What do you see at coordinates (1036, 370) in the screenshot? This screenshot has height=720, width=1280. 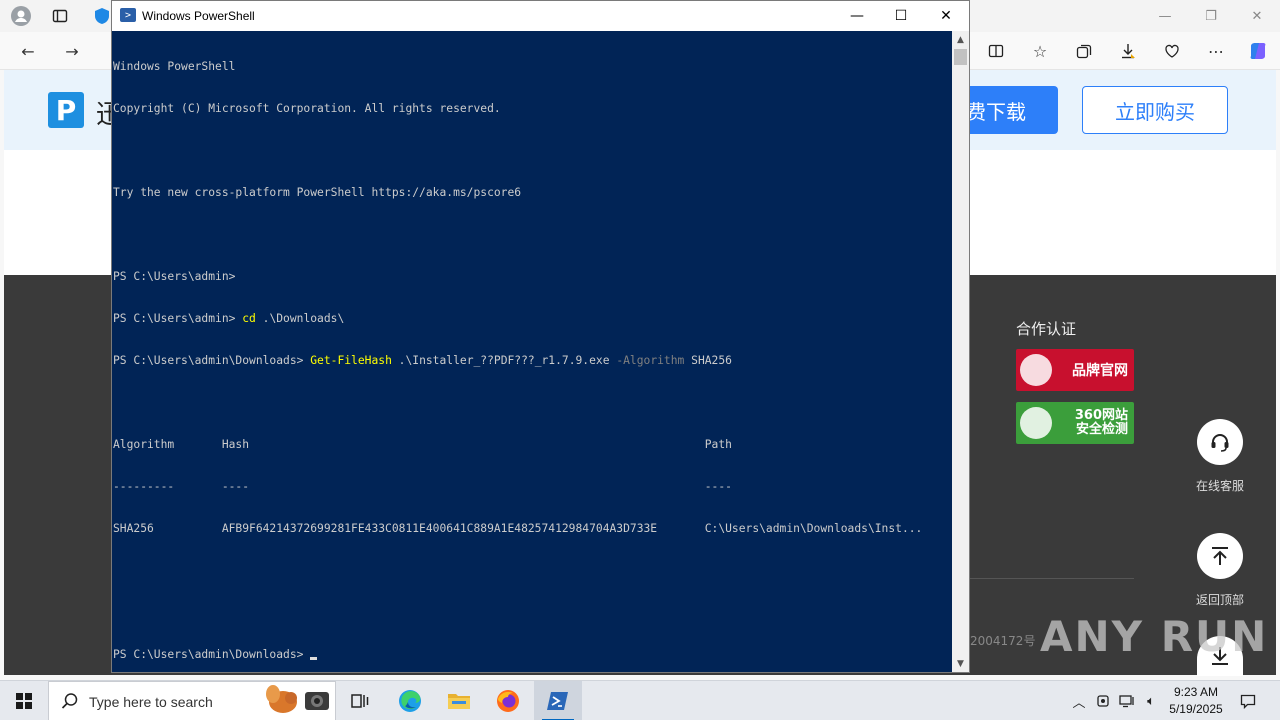 I see `seal-icon` at bounding box center [1036, 370].